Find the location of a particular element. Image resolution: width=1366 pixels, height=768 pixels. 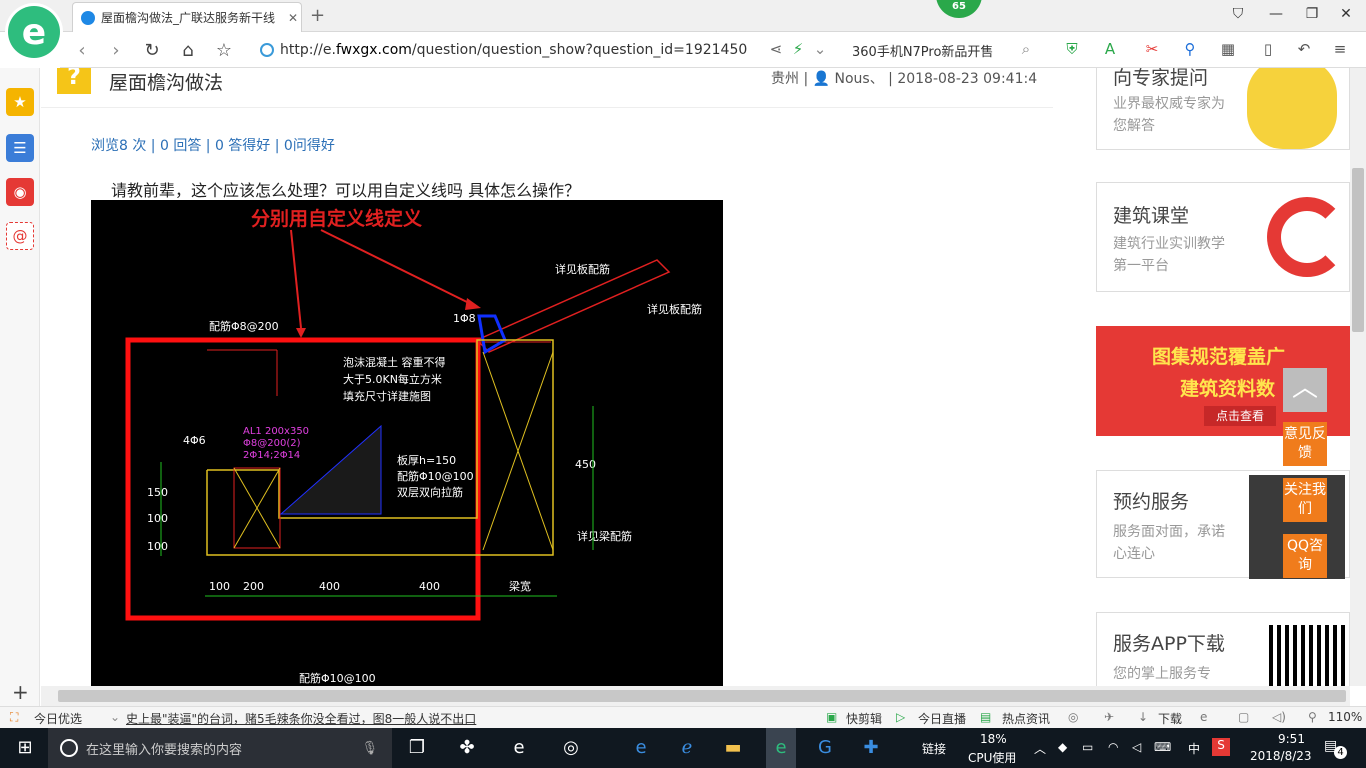

plus-app-icon: ✚ is located at coordinates (871, 748).